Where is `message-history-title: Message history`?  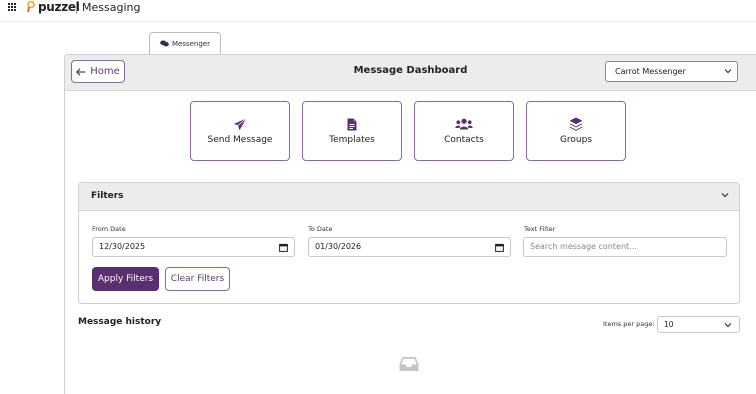 message-history-title: Message history is located at coordinates (120, 322).